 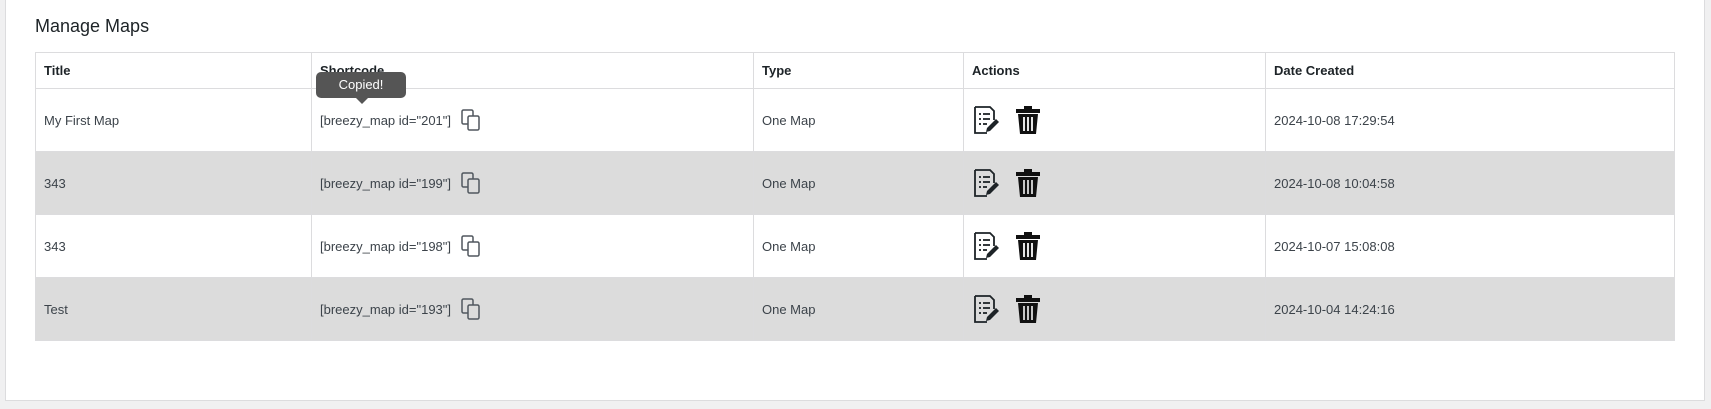 I want to click on column-header-actions: Actions, so click(x=1114, y=70).